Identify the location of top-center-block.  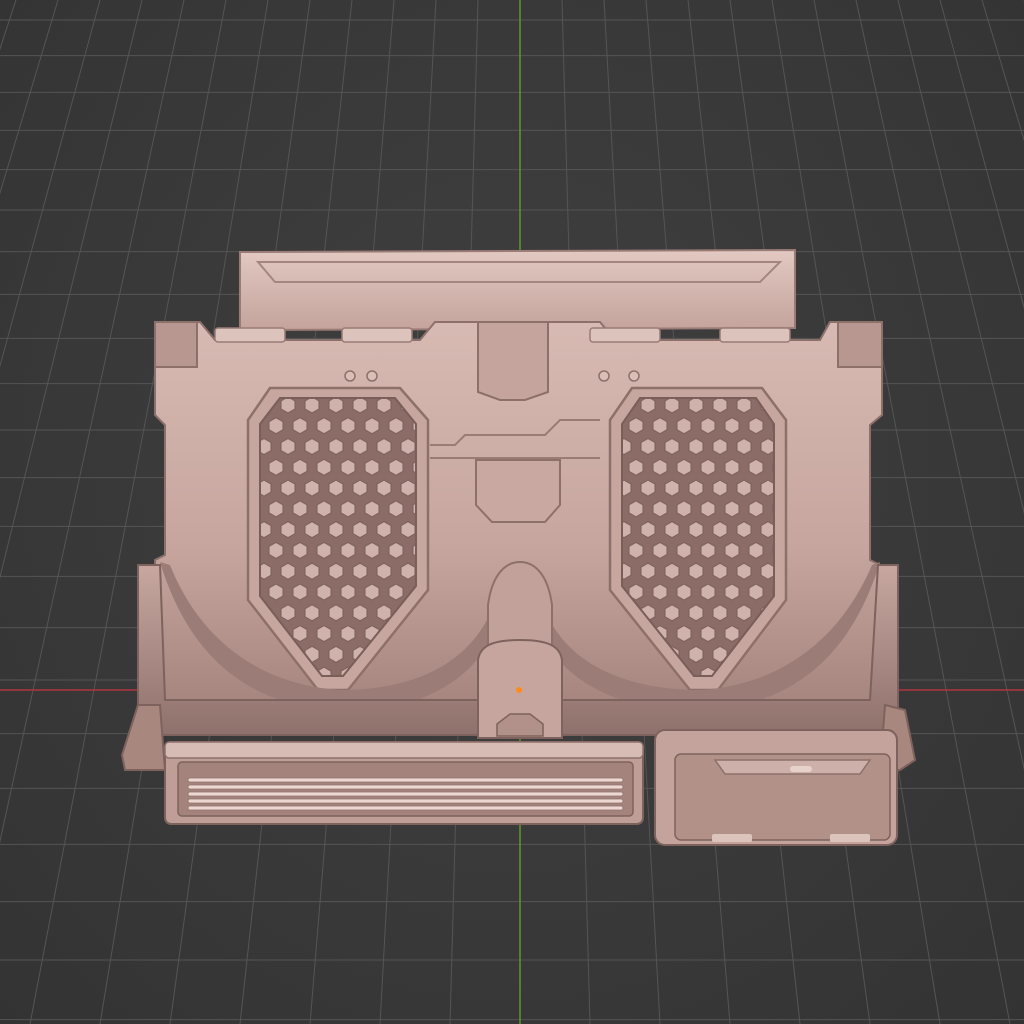
(513, 361).